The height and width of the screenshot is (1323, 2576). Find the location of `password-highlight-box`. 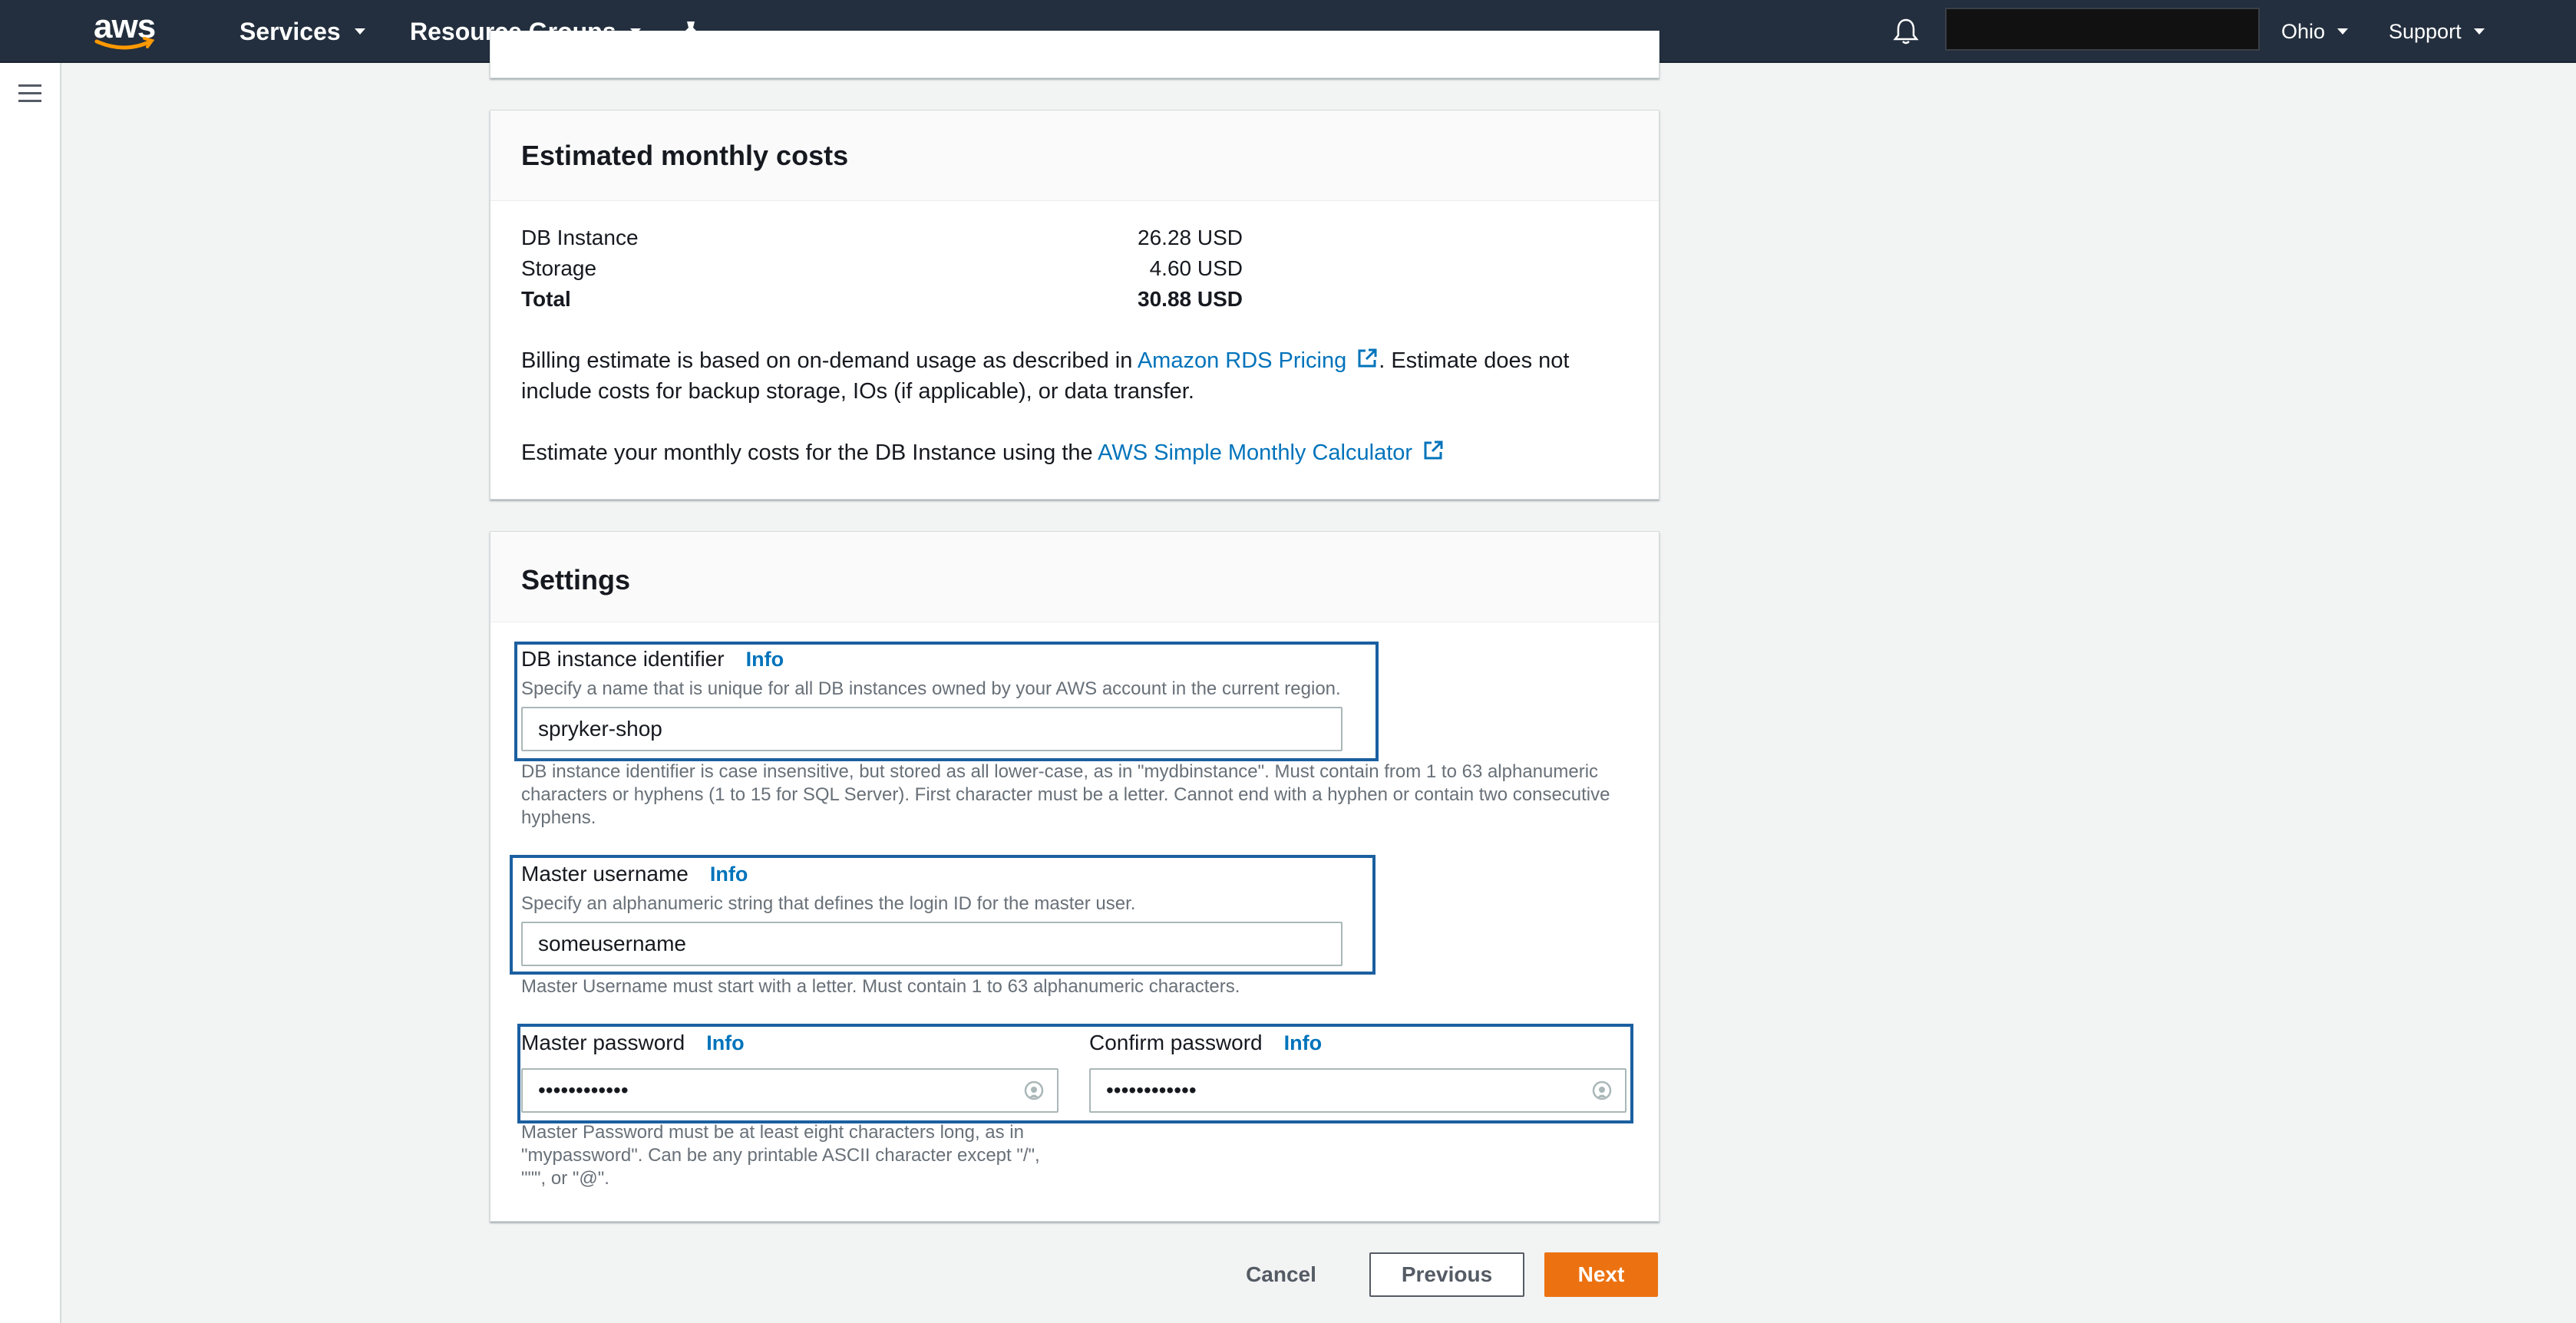

password-highlight-box is located at coordinates (1075, 1073).